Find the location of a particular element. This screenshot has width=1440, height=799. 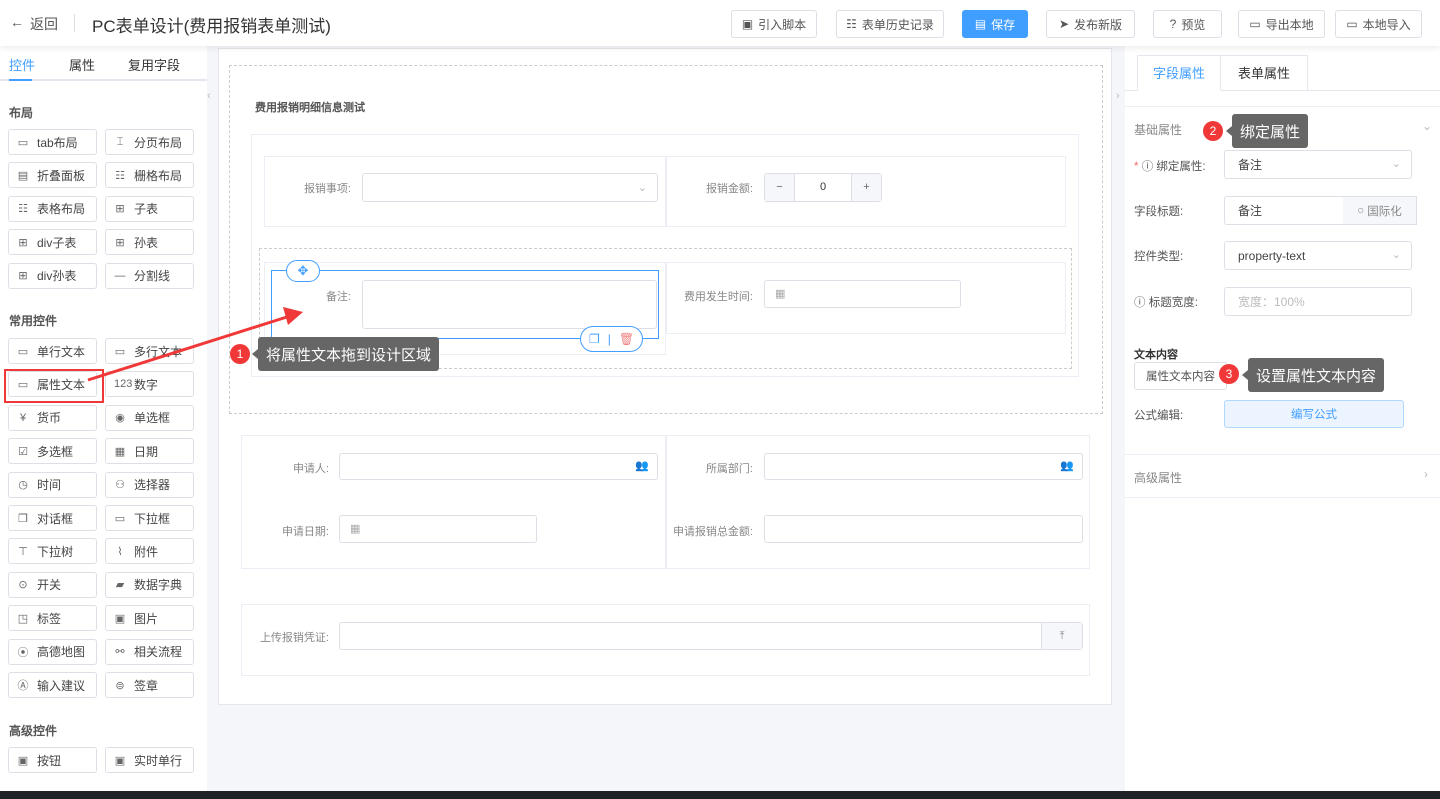

annotation-badge-1: 1 is located at coordinates (240, 354).